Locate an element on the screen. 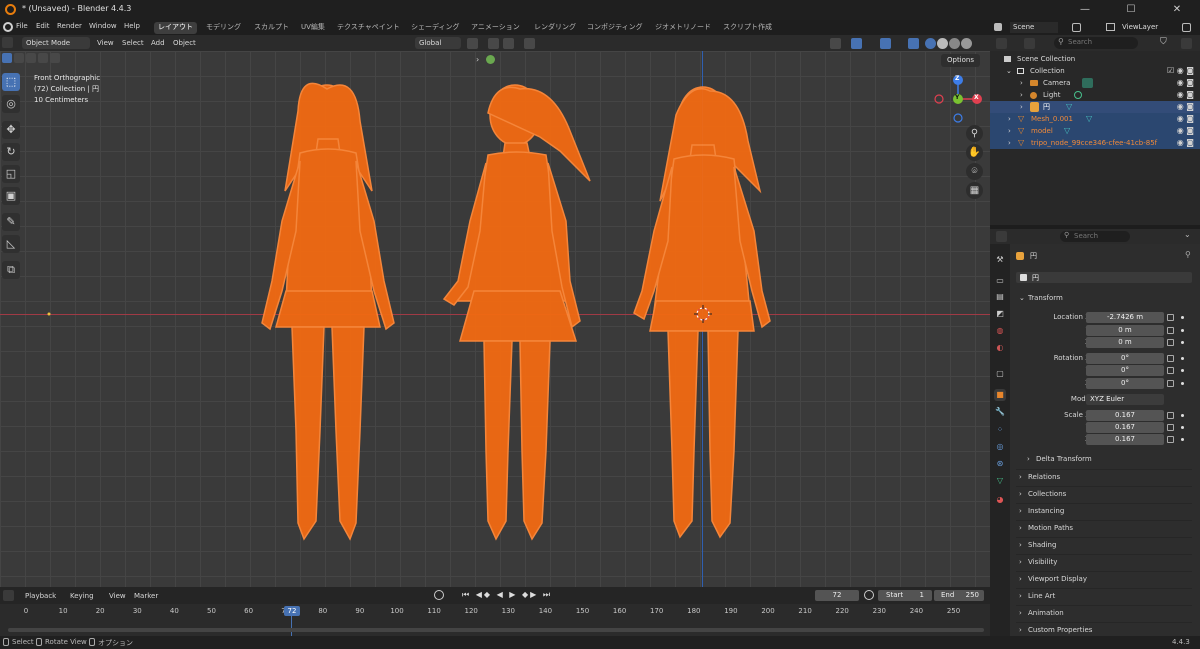 The height and width of the screenshot is (649, 1200). panel-header-shading: › Shading is located at coordinates (1104, 544).